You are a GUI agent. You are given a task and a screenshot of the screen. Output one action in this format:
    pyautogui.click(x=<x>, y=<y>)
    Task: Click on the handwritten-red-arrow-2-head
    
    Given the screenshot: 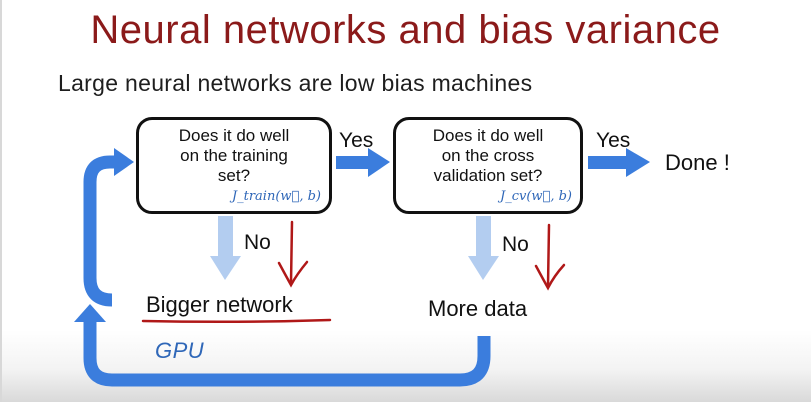 What is the action you would take?
    pyautogui.click(x=550, y=277)
    